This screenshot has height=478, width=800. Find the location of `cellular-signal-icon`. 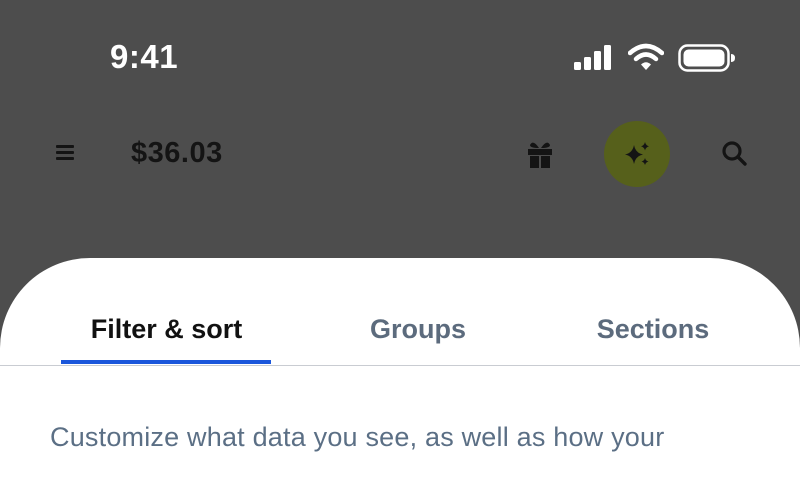

cellular-signal-icon is located at coordinates (592, 57).